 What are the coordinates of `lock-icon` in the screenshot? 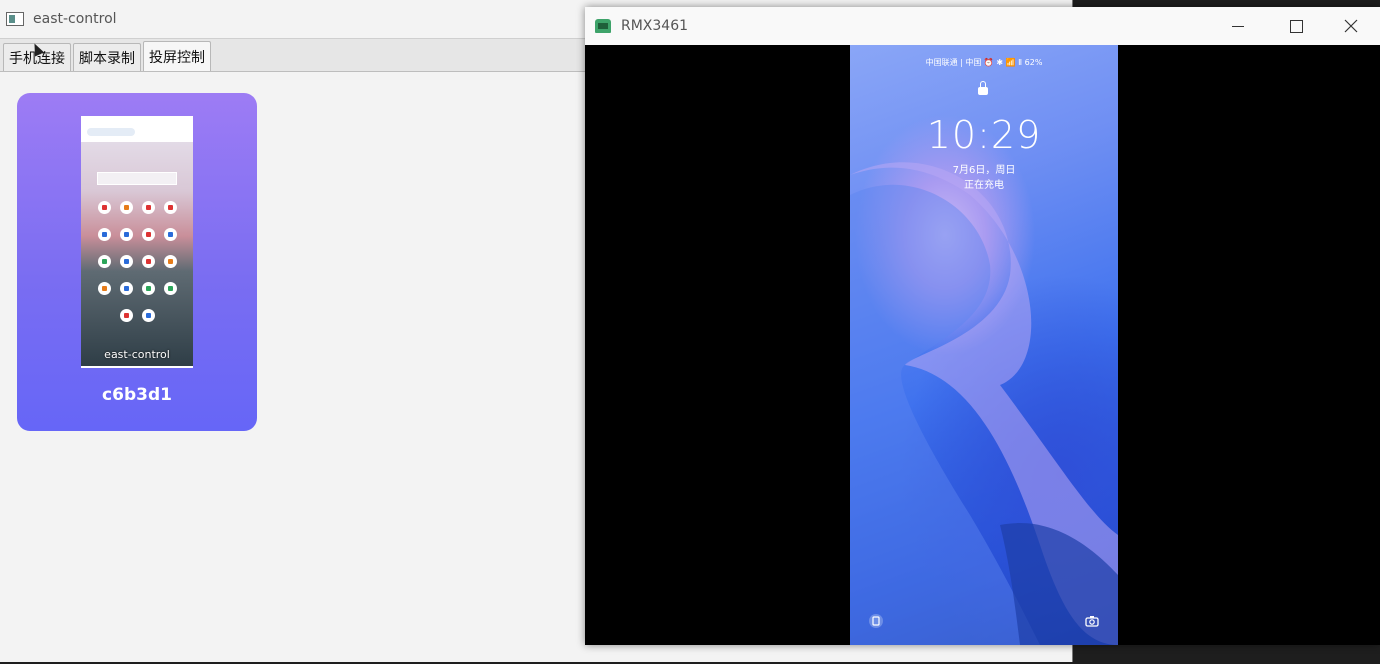 It's located at (983, 88).